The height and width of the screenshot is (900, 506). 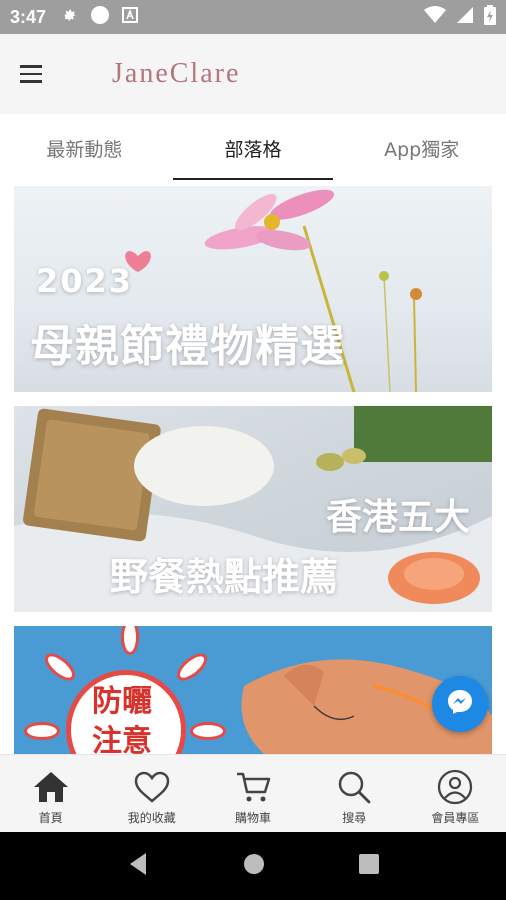 I want to click on nav-label: 會員專區, so click(x=455, y=818).